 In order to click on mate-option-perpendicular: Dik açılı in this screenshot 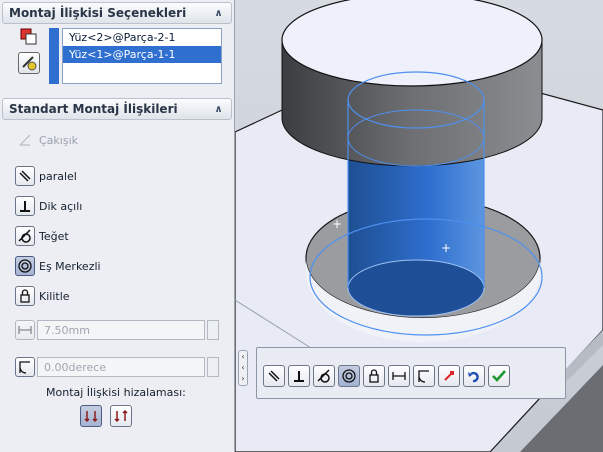, I will do `click(48, 206)`.